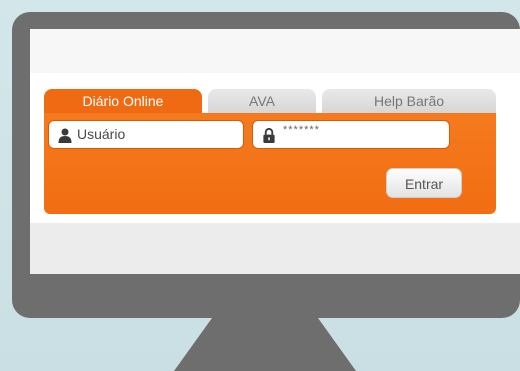 Image resolution: width=520 pixels, height=371 pixels. What do you see at coordinates (424, 183) in the screenshot?
I see `enter-button: Entrar` at bounding box center [424, 183].